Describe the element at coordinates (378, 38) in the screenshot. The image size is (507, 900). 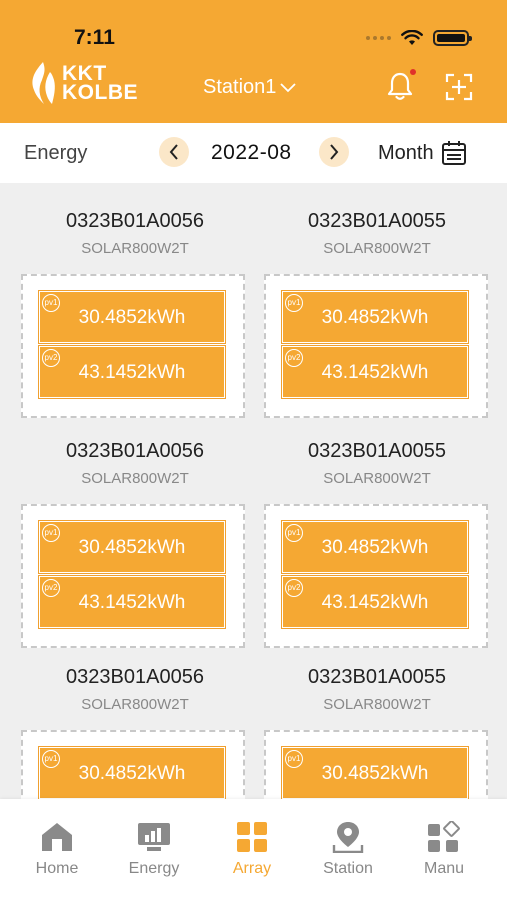
I see `signal-dots-icon` at that location.